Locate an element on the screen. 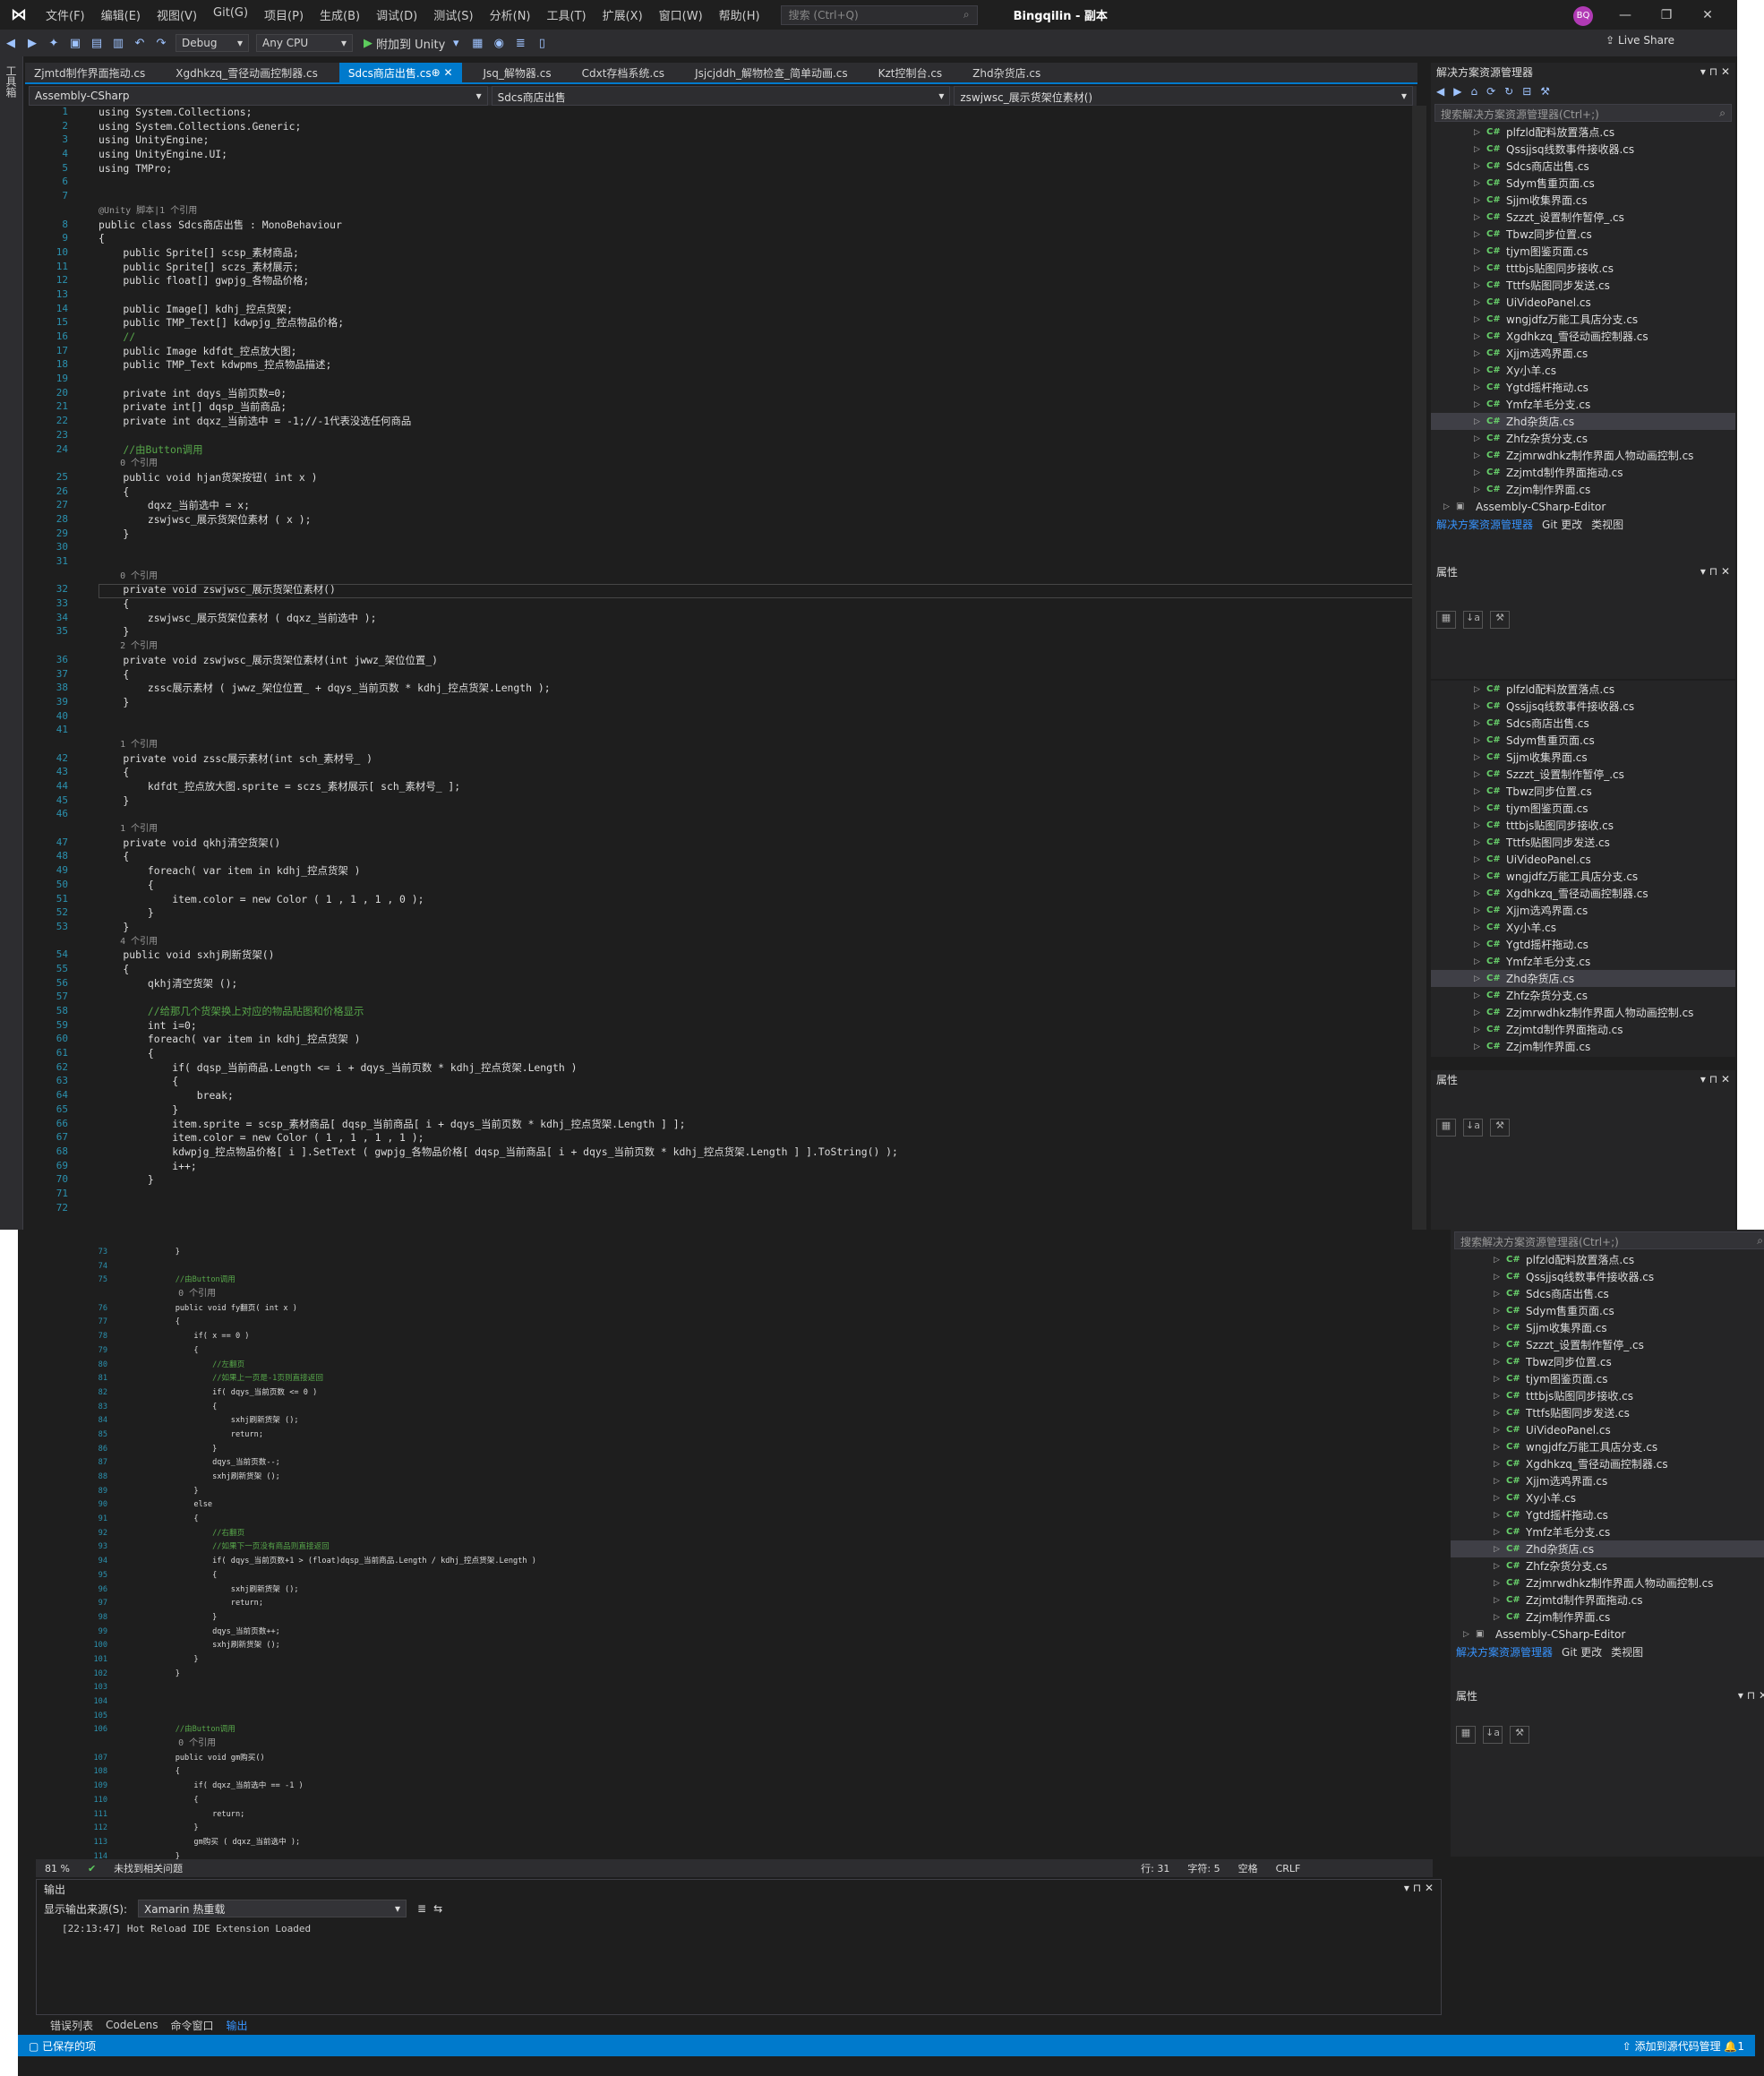  redo-icon: ↷ is located at coordinates (161, 43).